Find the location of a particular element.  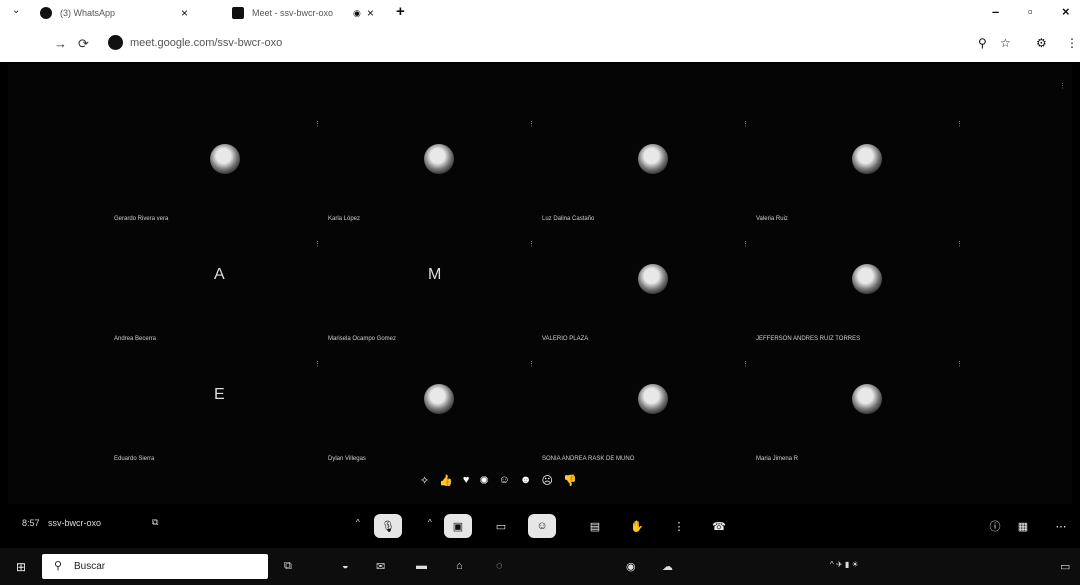

participant-tile: ⋮ VALERIO PLAZA is located at coordinates (649, 295).